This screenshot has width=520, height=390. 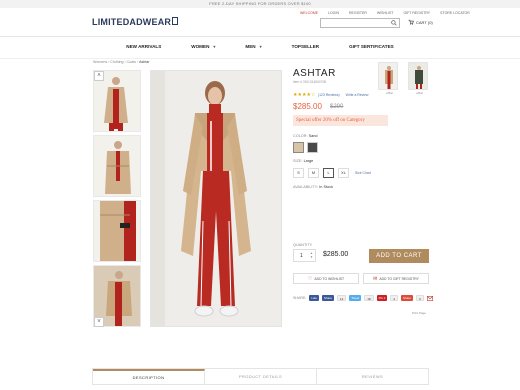 I want to click on special-offer-banner: Special offer 20% off on Category, so click(x=340, y=120).